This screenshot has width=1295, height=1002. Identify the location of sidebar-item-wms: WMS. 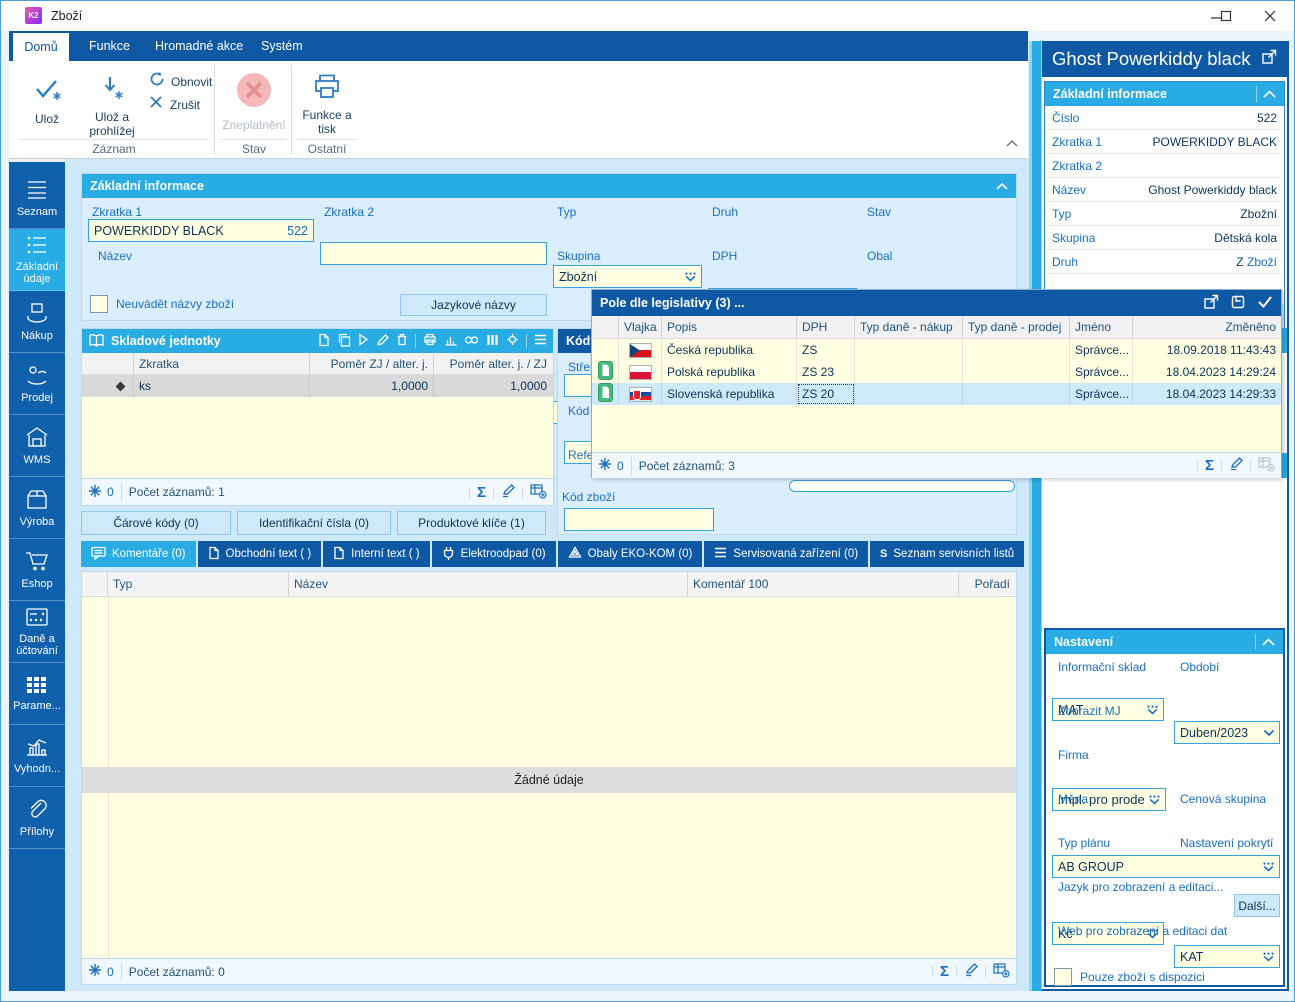
(37, 446).